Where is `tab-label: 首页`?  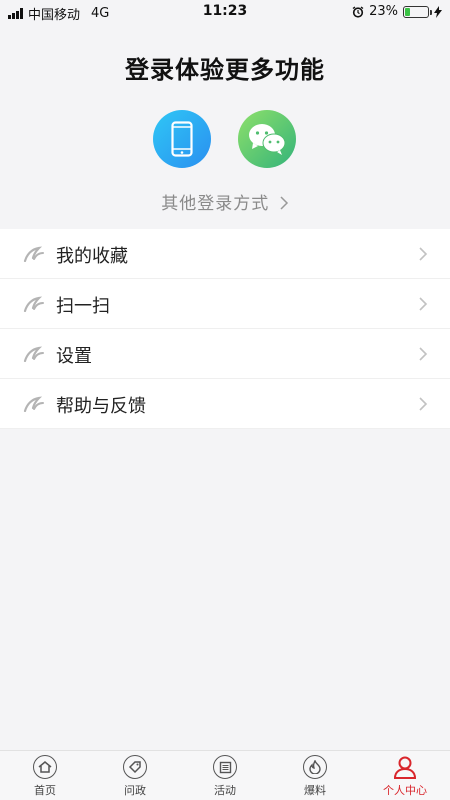 tab-label: 首页 is located at coordinates (45, 790).